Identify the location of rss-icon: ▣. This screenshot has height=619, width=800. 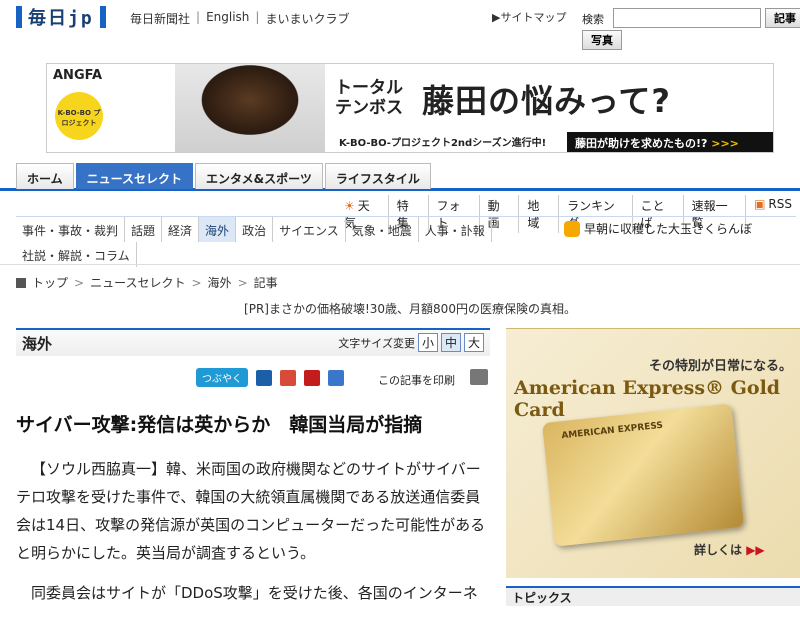
(760, 204).